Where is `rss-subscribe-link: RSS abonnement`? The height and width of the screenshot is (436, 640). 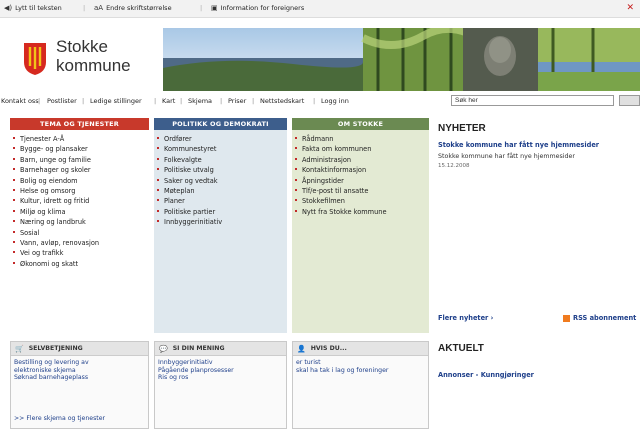 rss-subscribe-link: RSS abonnement is located at coordinates (599, 318).